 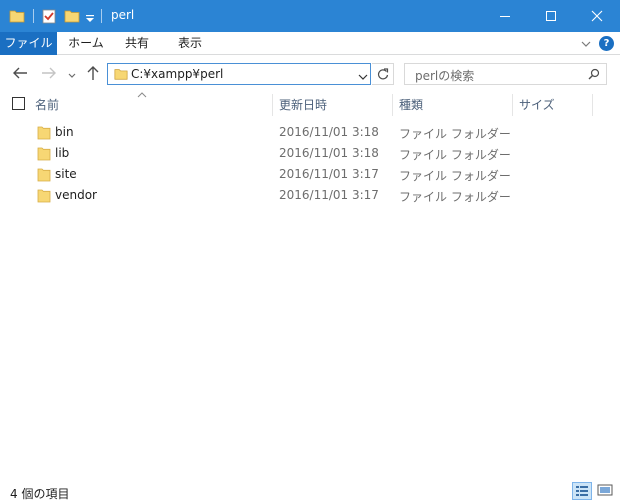 What do you see at coordinates (606, 43) in the screenshot?
I see `help-icon: ?` at bounding box center [606, 43].